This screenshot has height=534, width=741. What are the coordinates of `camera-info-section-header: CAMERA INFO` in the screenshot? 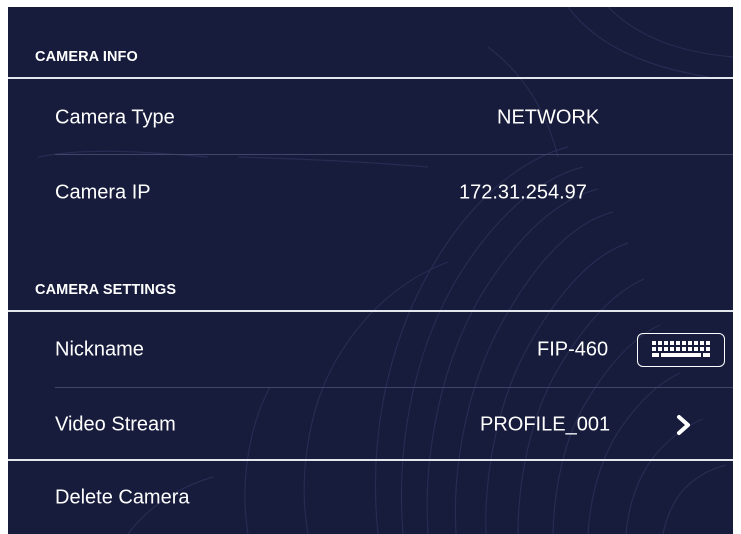 It's located at (370, 43).